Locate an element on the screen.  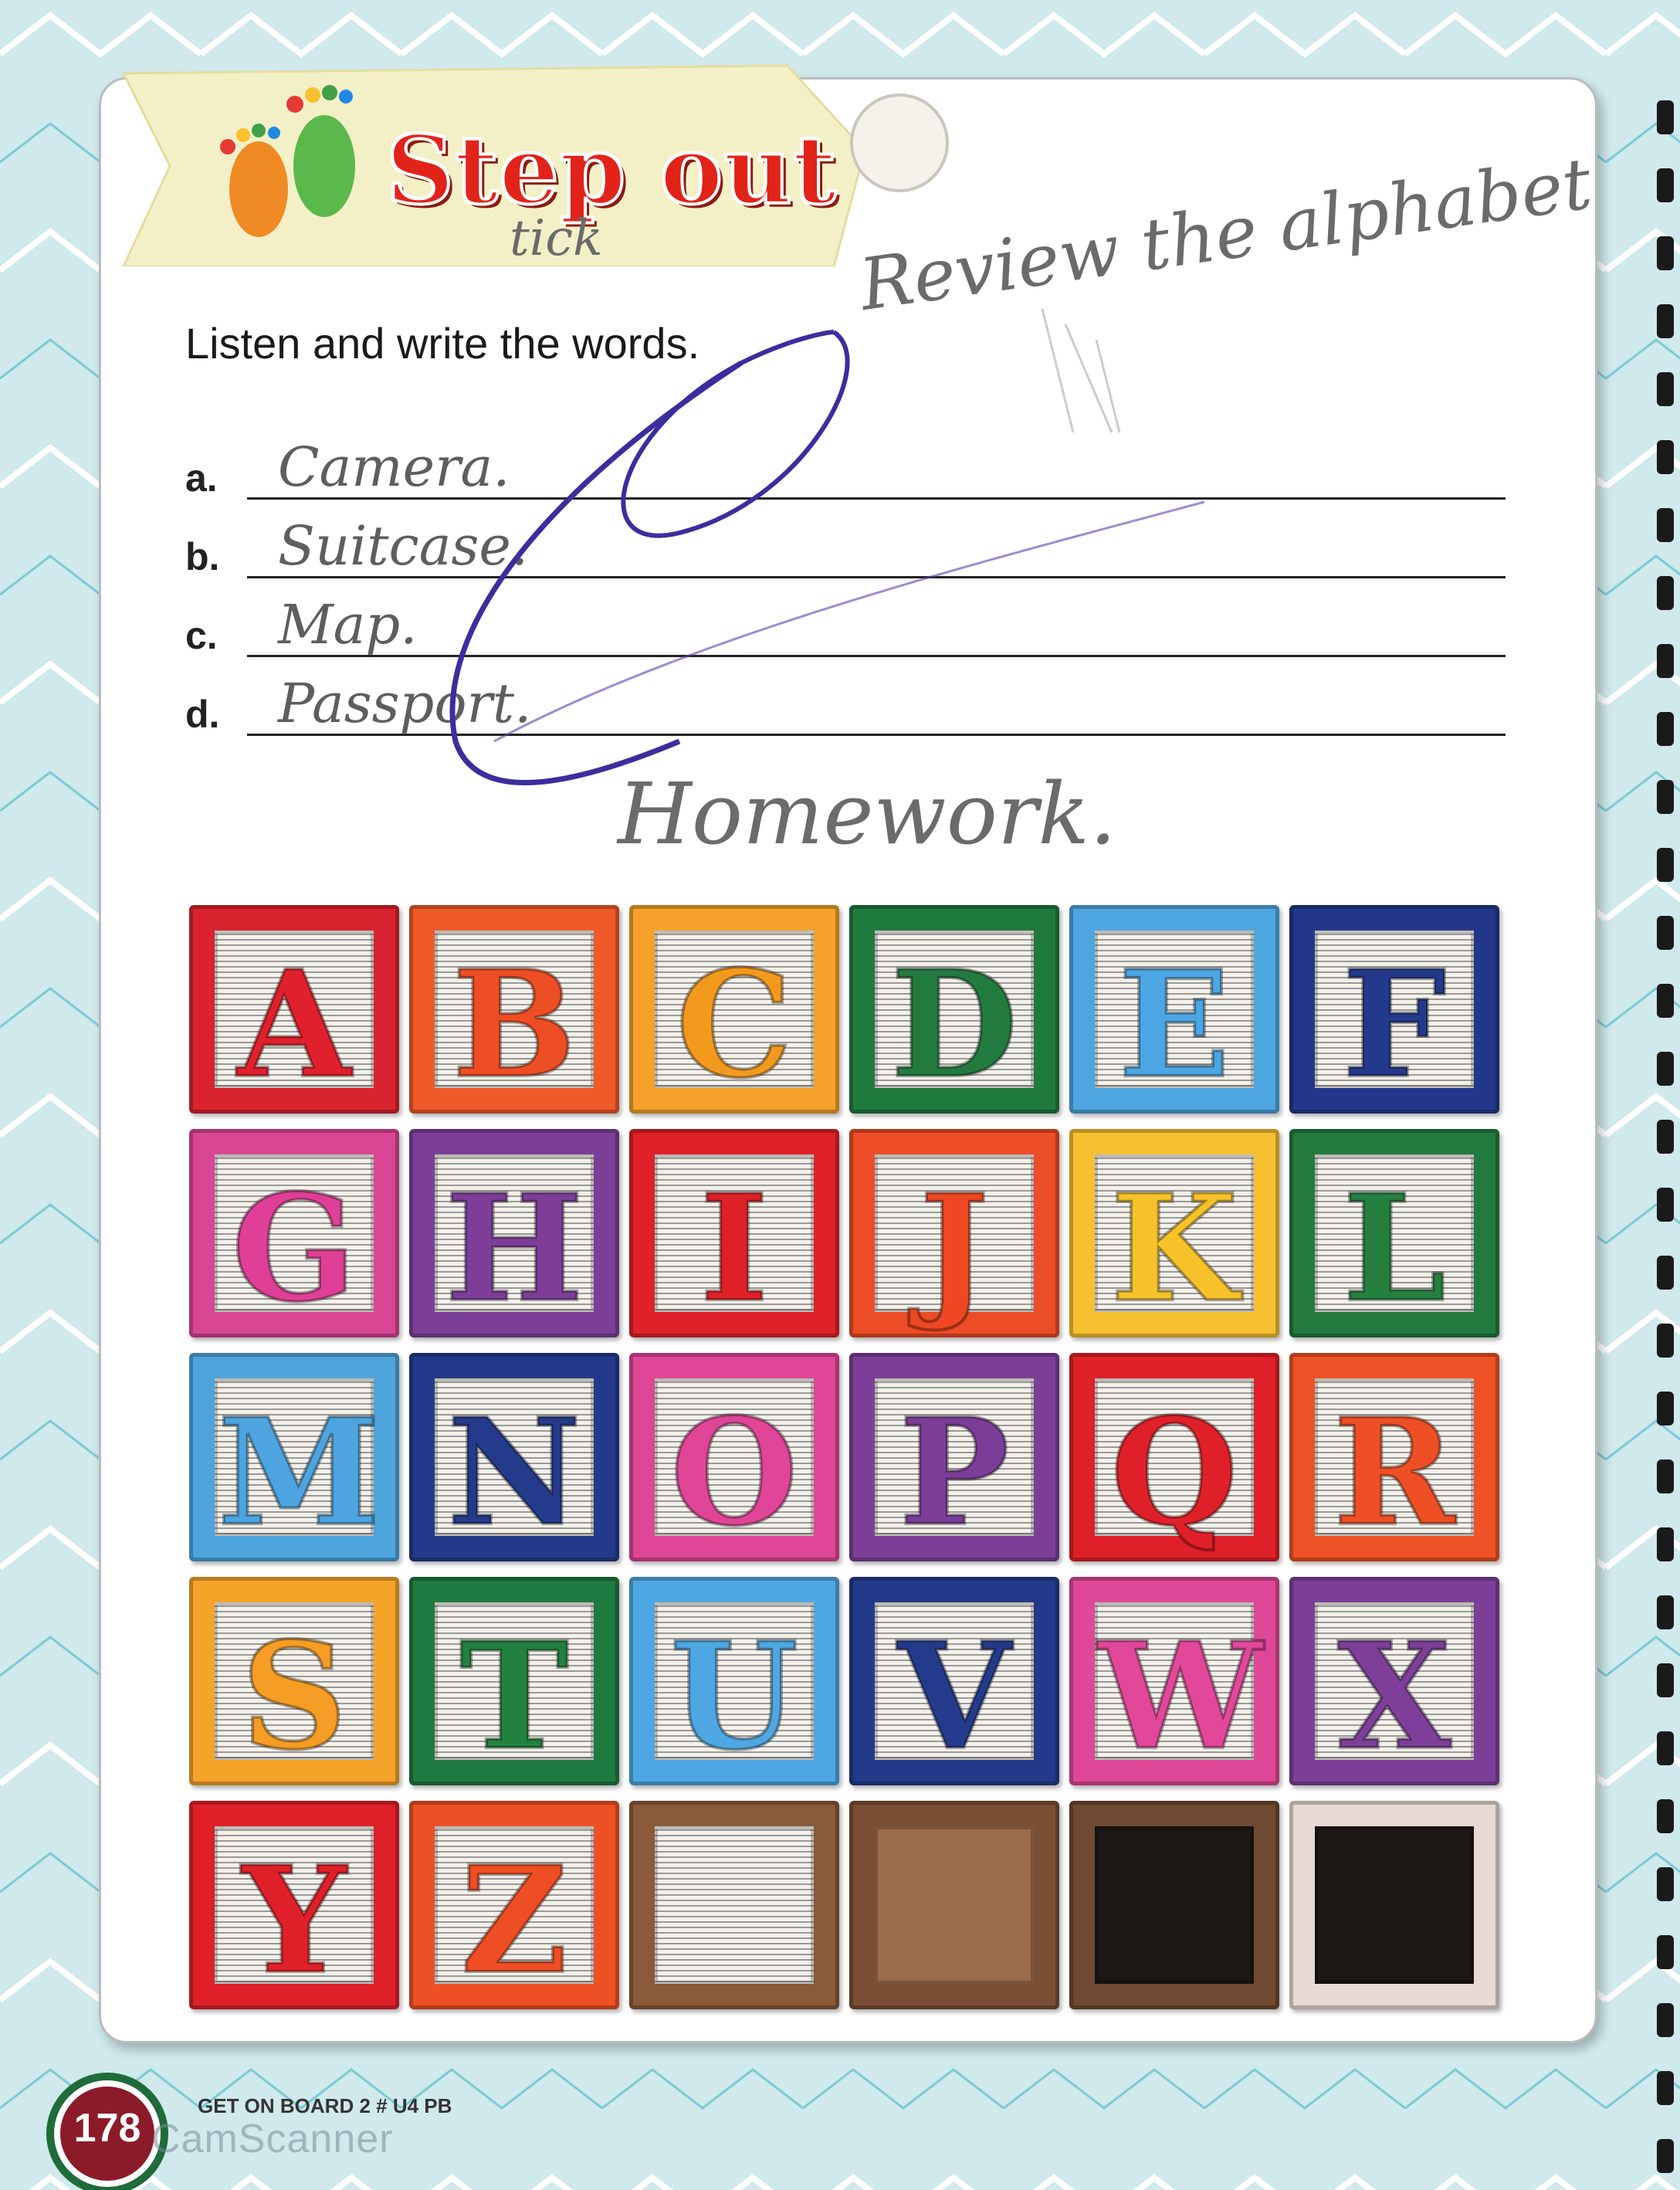
block-face: B is located at coordinates (514, 1021).